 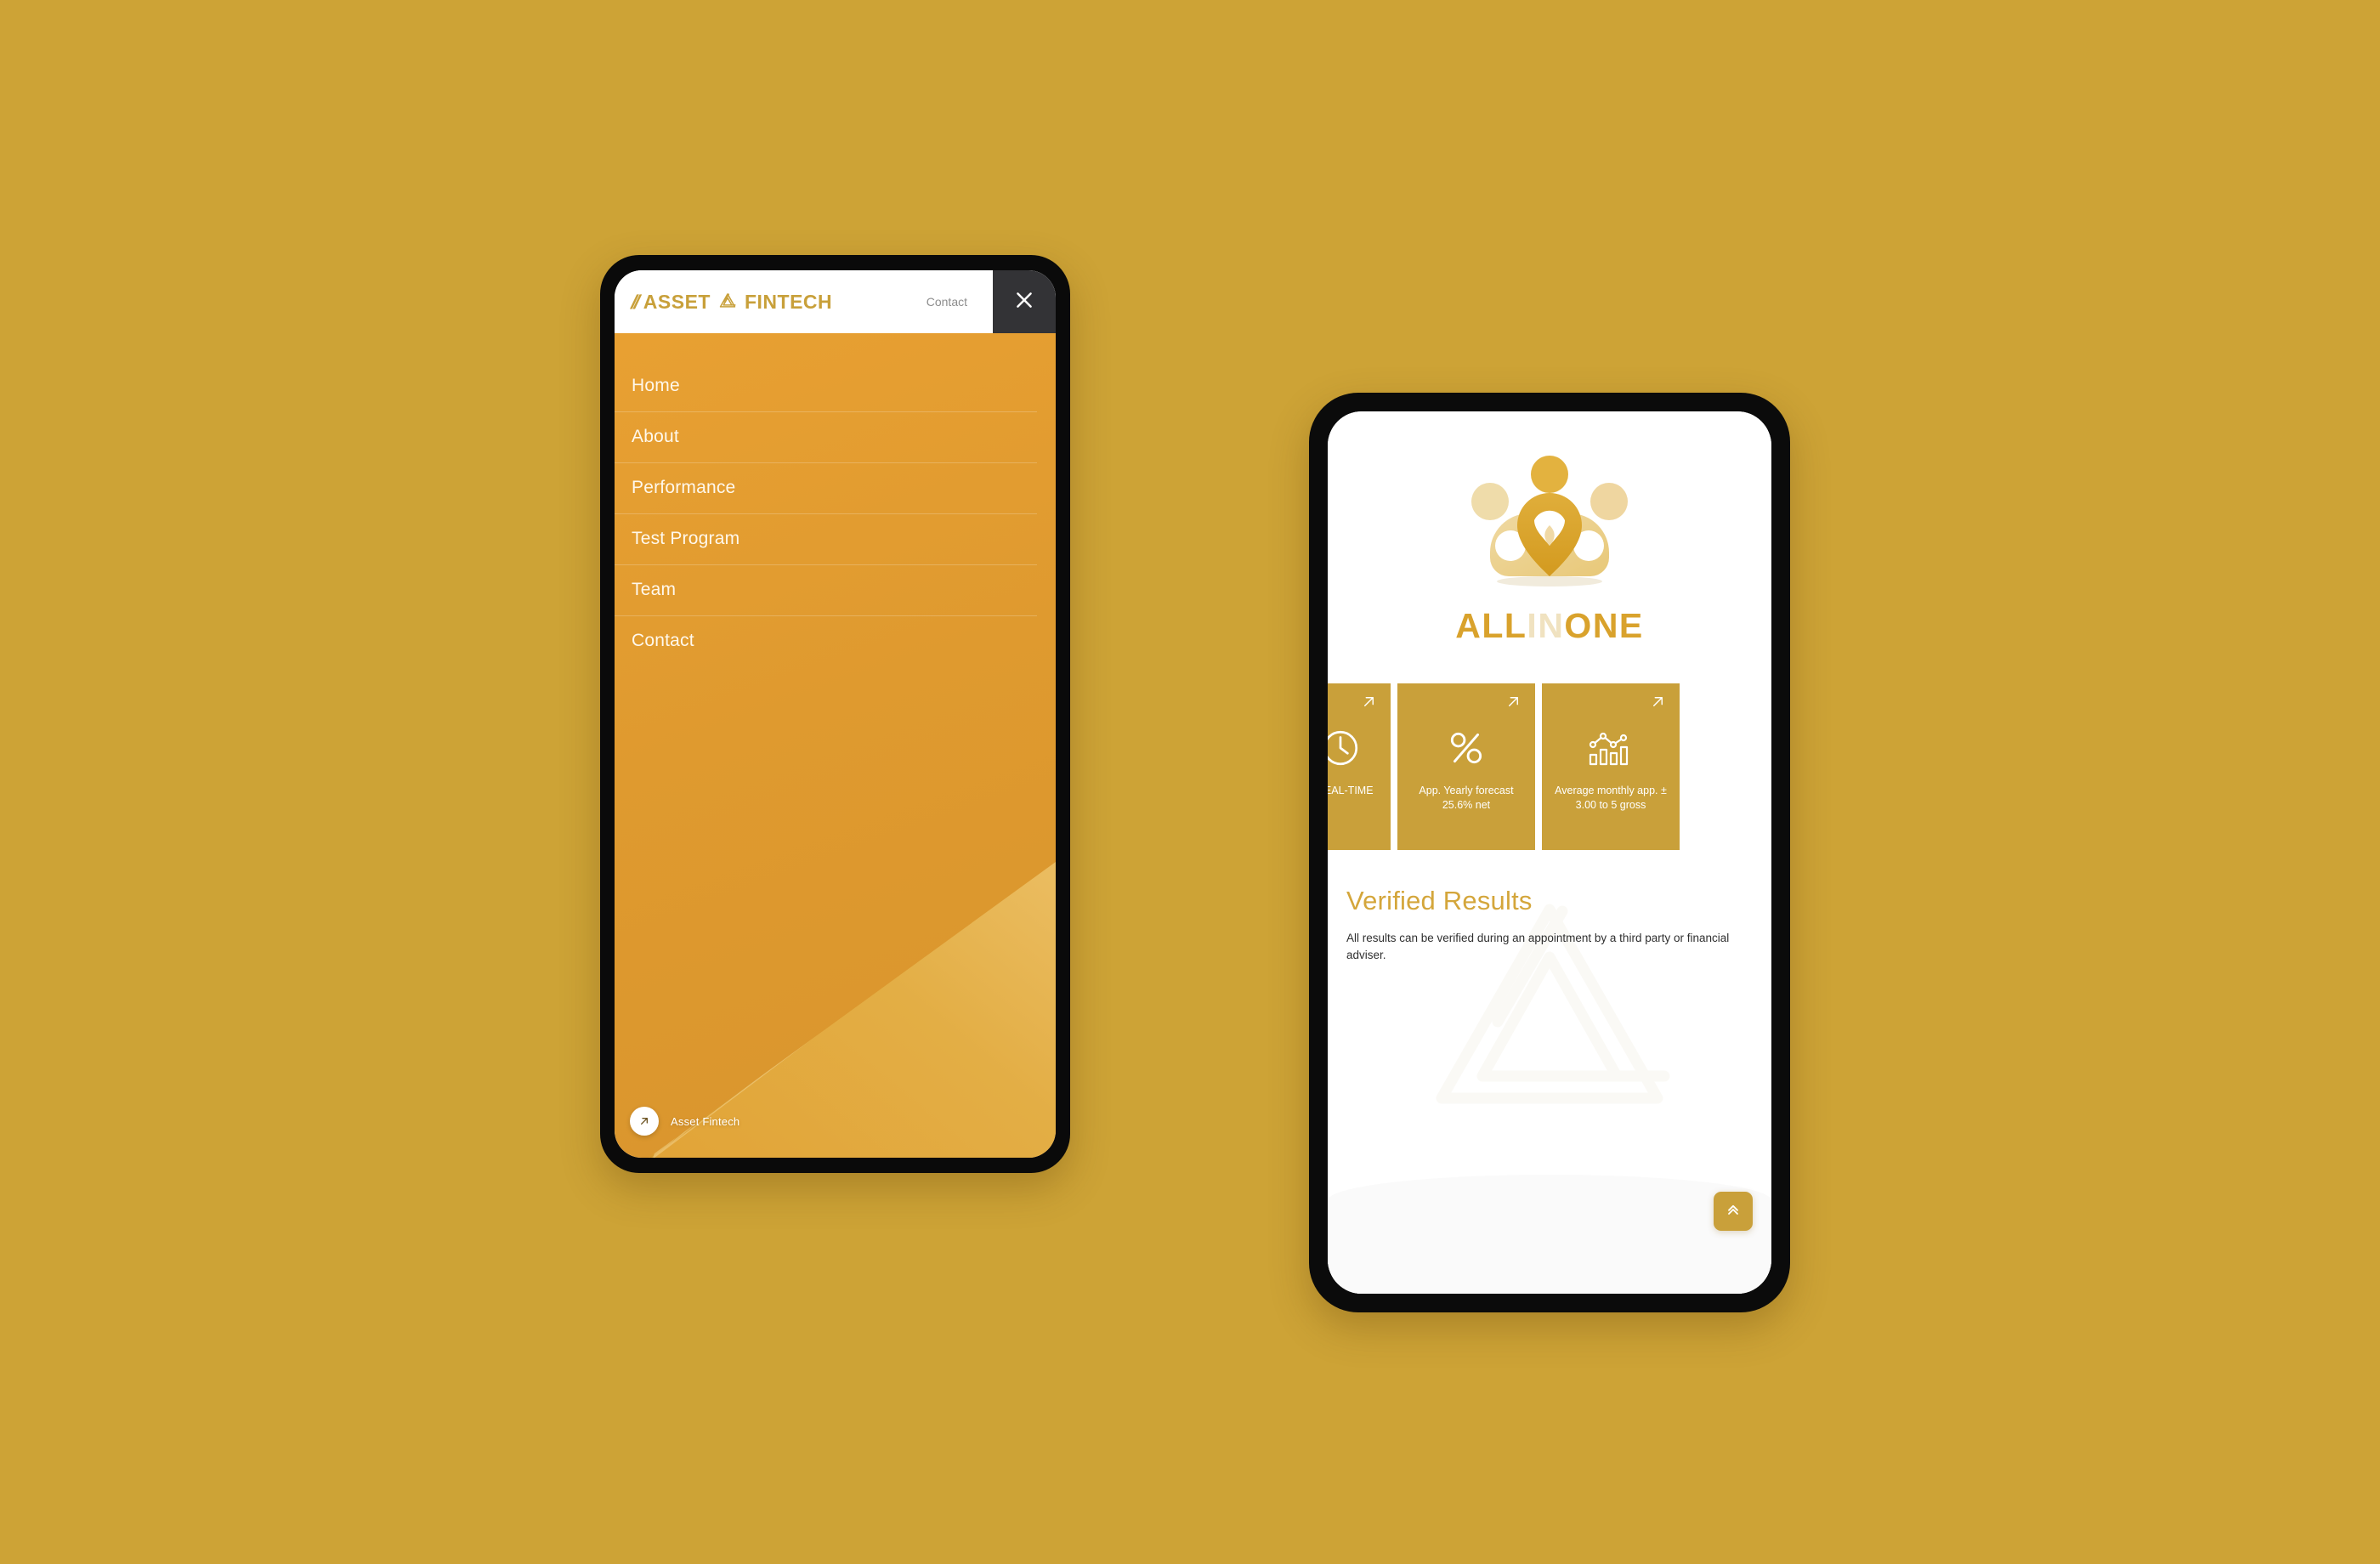 I want to click on palm-frond-background, so click(x=835, y=975).